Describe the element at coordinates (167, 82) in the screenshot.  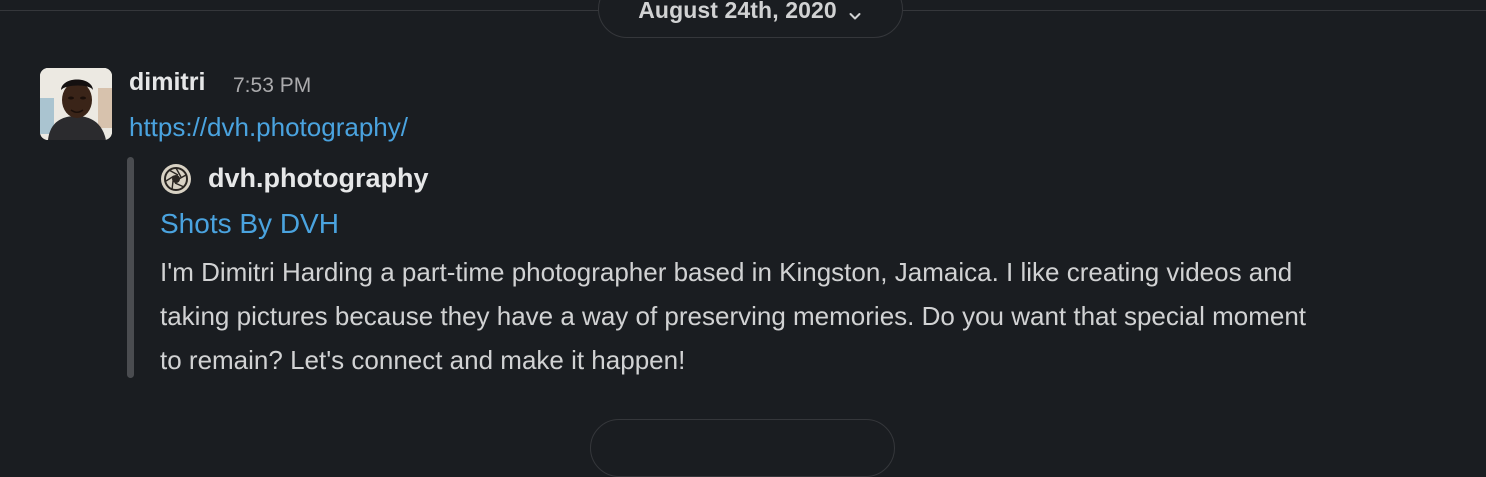
I see `message-sender-name: dimitri` at that location.